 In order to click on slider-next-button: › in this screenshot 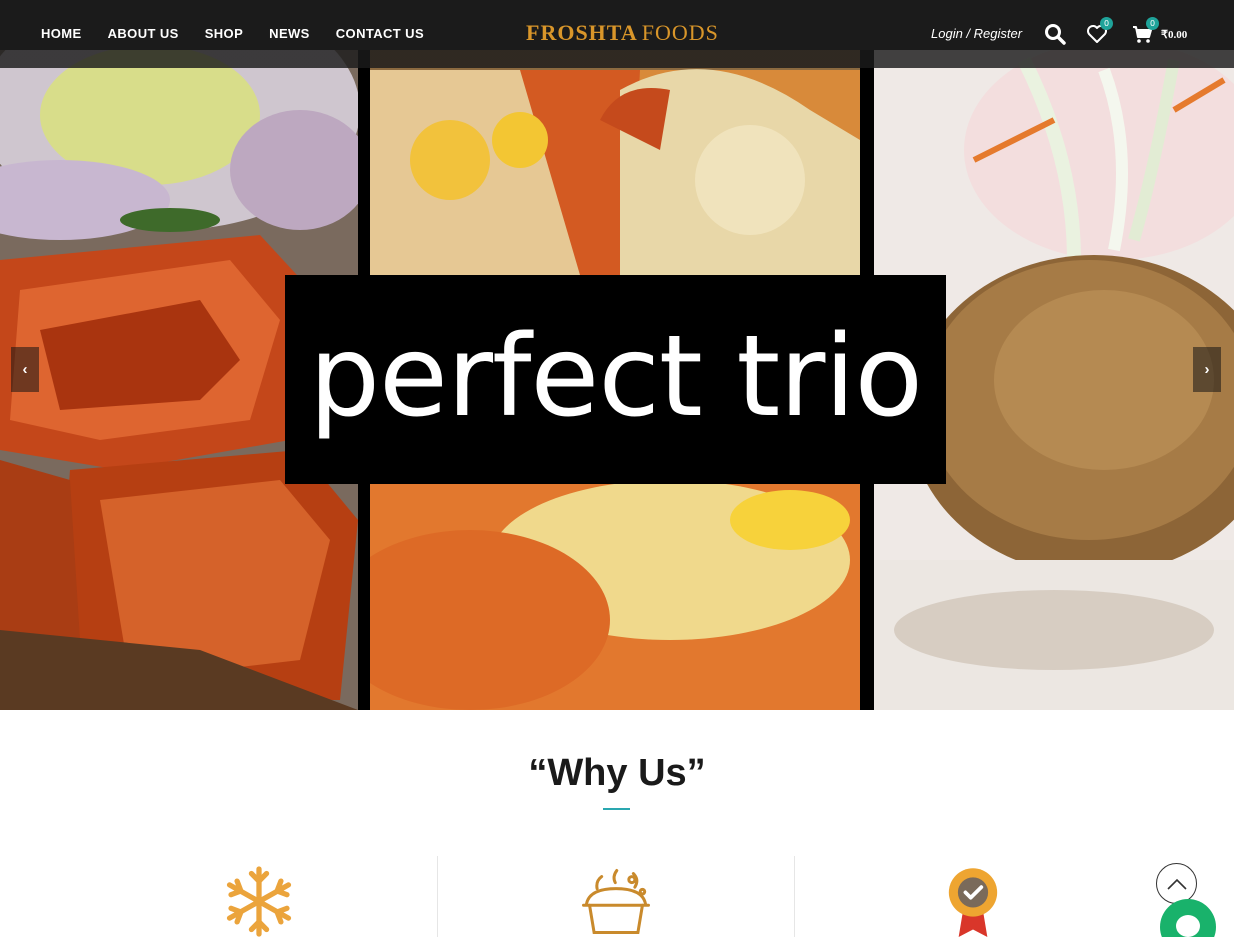, I will do `click(1207, 369)`.